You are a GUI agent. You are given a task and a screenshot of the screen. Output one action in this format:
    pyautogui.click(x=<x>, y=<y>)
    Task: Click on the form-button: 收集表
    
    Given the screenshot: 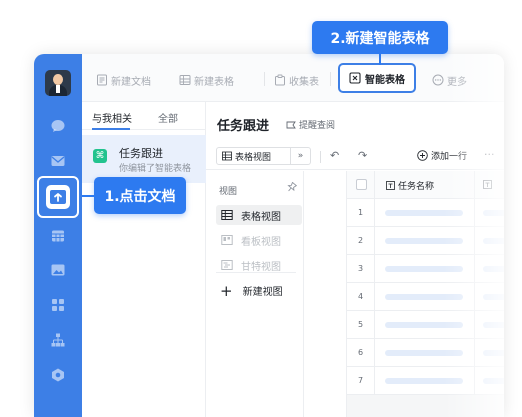 What is the action you would take?
    pyautogui.click(x=296, y=80)
    